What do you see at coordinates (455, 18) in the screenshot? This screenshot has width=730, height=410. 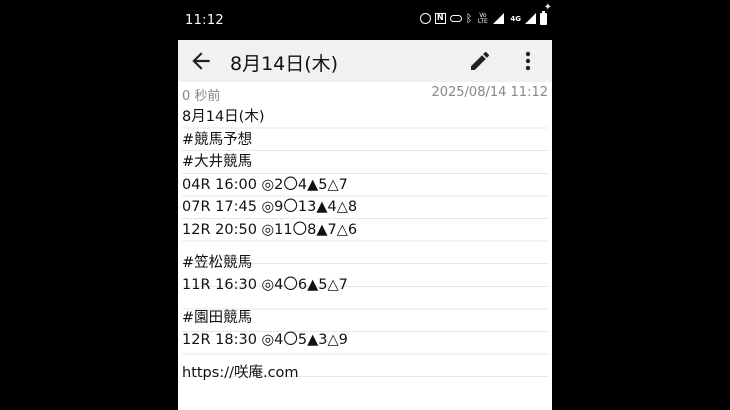 I see `key-icon` at bounding box center [455, 18].